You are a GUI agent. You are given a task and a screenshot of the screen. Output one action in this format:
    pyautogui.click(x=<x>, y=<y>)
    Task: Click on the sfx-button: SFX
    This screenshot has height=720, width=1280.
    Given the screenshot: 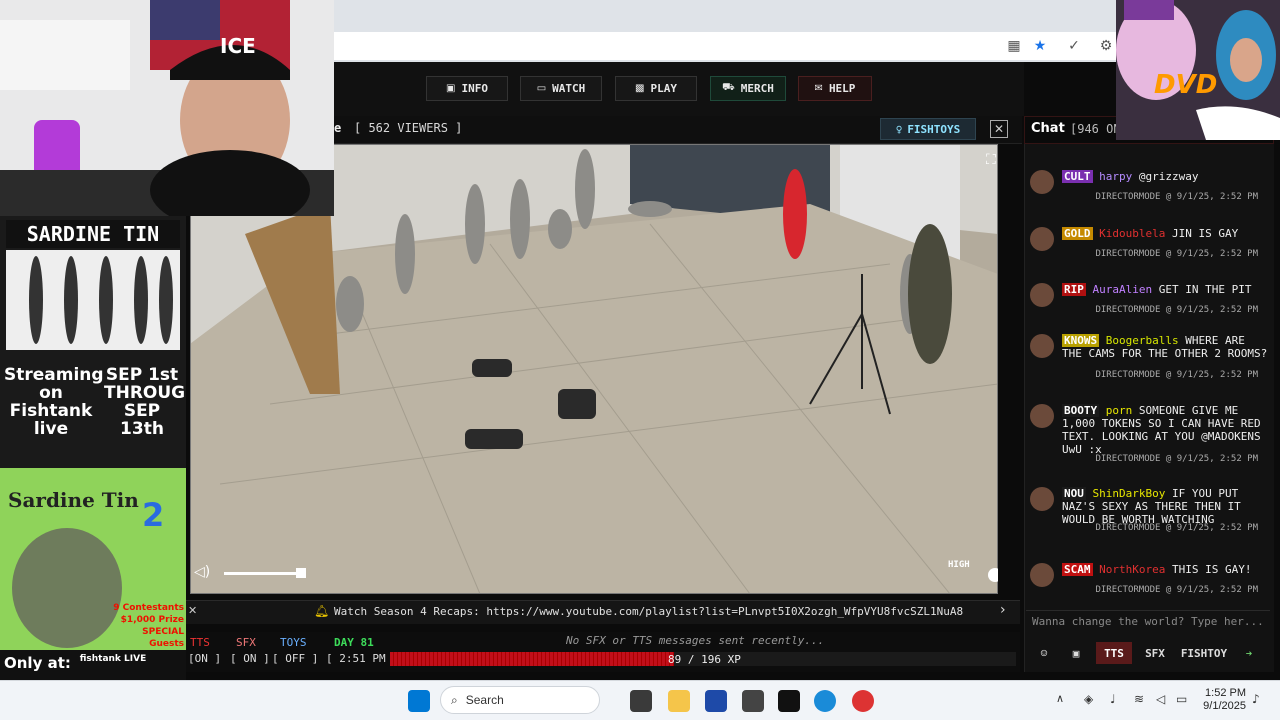 What is the action you would take?
    pyautogui.click(x=1155, y=653)
    